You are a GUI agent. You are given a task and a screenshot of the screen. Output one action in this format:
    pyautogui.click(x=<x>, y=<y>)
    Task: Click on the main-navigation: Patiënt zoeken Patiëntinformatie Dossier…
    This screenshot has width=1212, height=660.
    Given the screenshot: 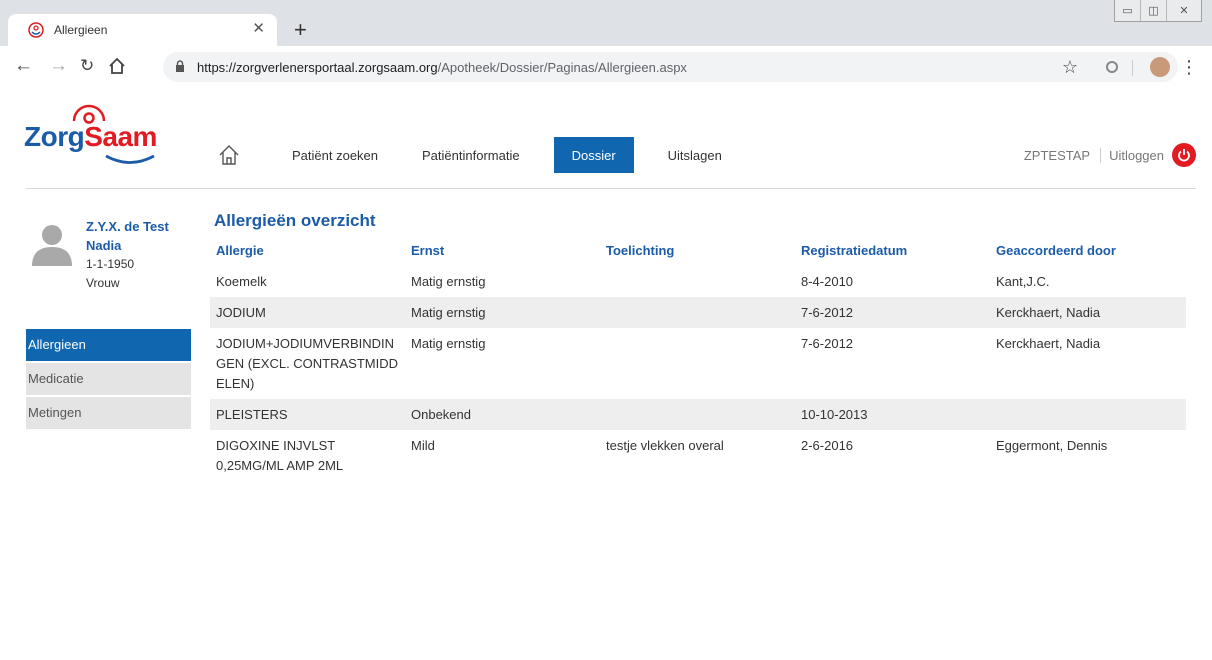 What is the action you would take?
    pyautogui.click(x=481, y=155)
    